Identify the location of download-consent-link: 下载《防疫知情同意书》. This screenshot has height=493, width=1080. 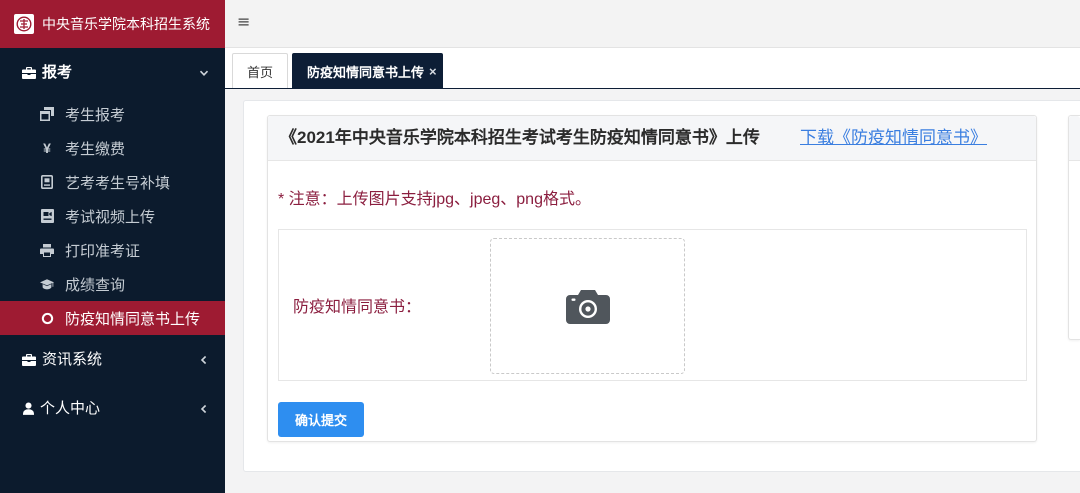
(893, 138).